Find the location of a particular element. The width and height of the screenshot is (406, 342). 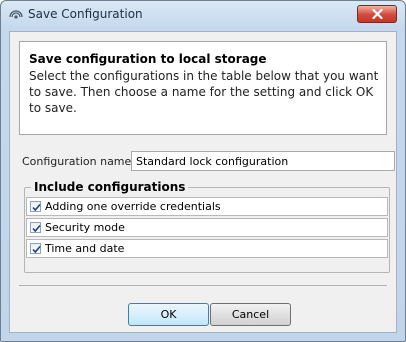

list-item-label: Adding one override credentials is located at coordinates (133, 206).